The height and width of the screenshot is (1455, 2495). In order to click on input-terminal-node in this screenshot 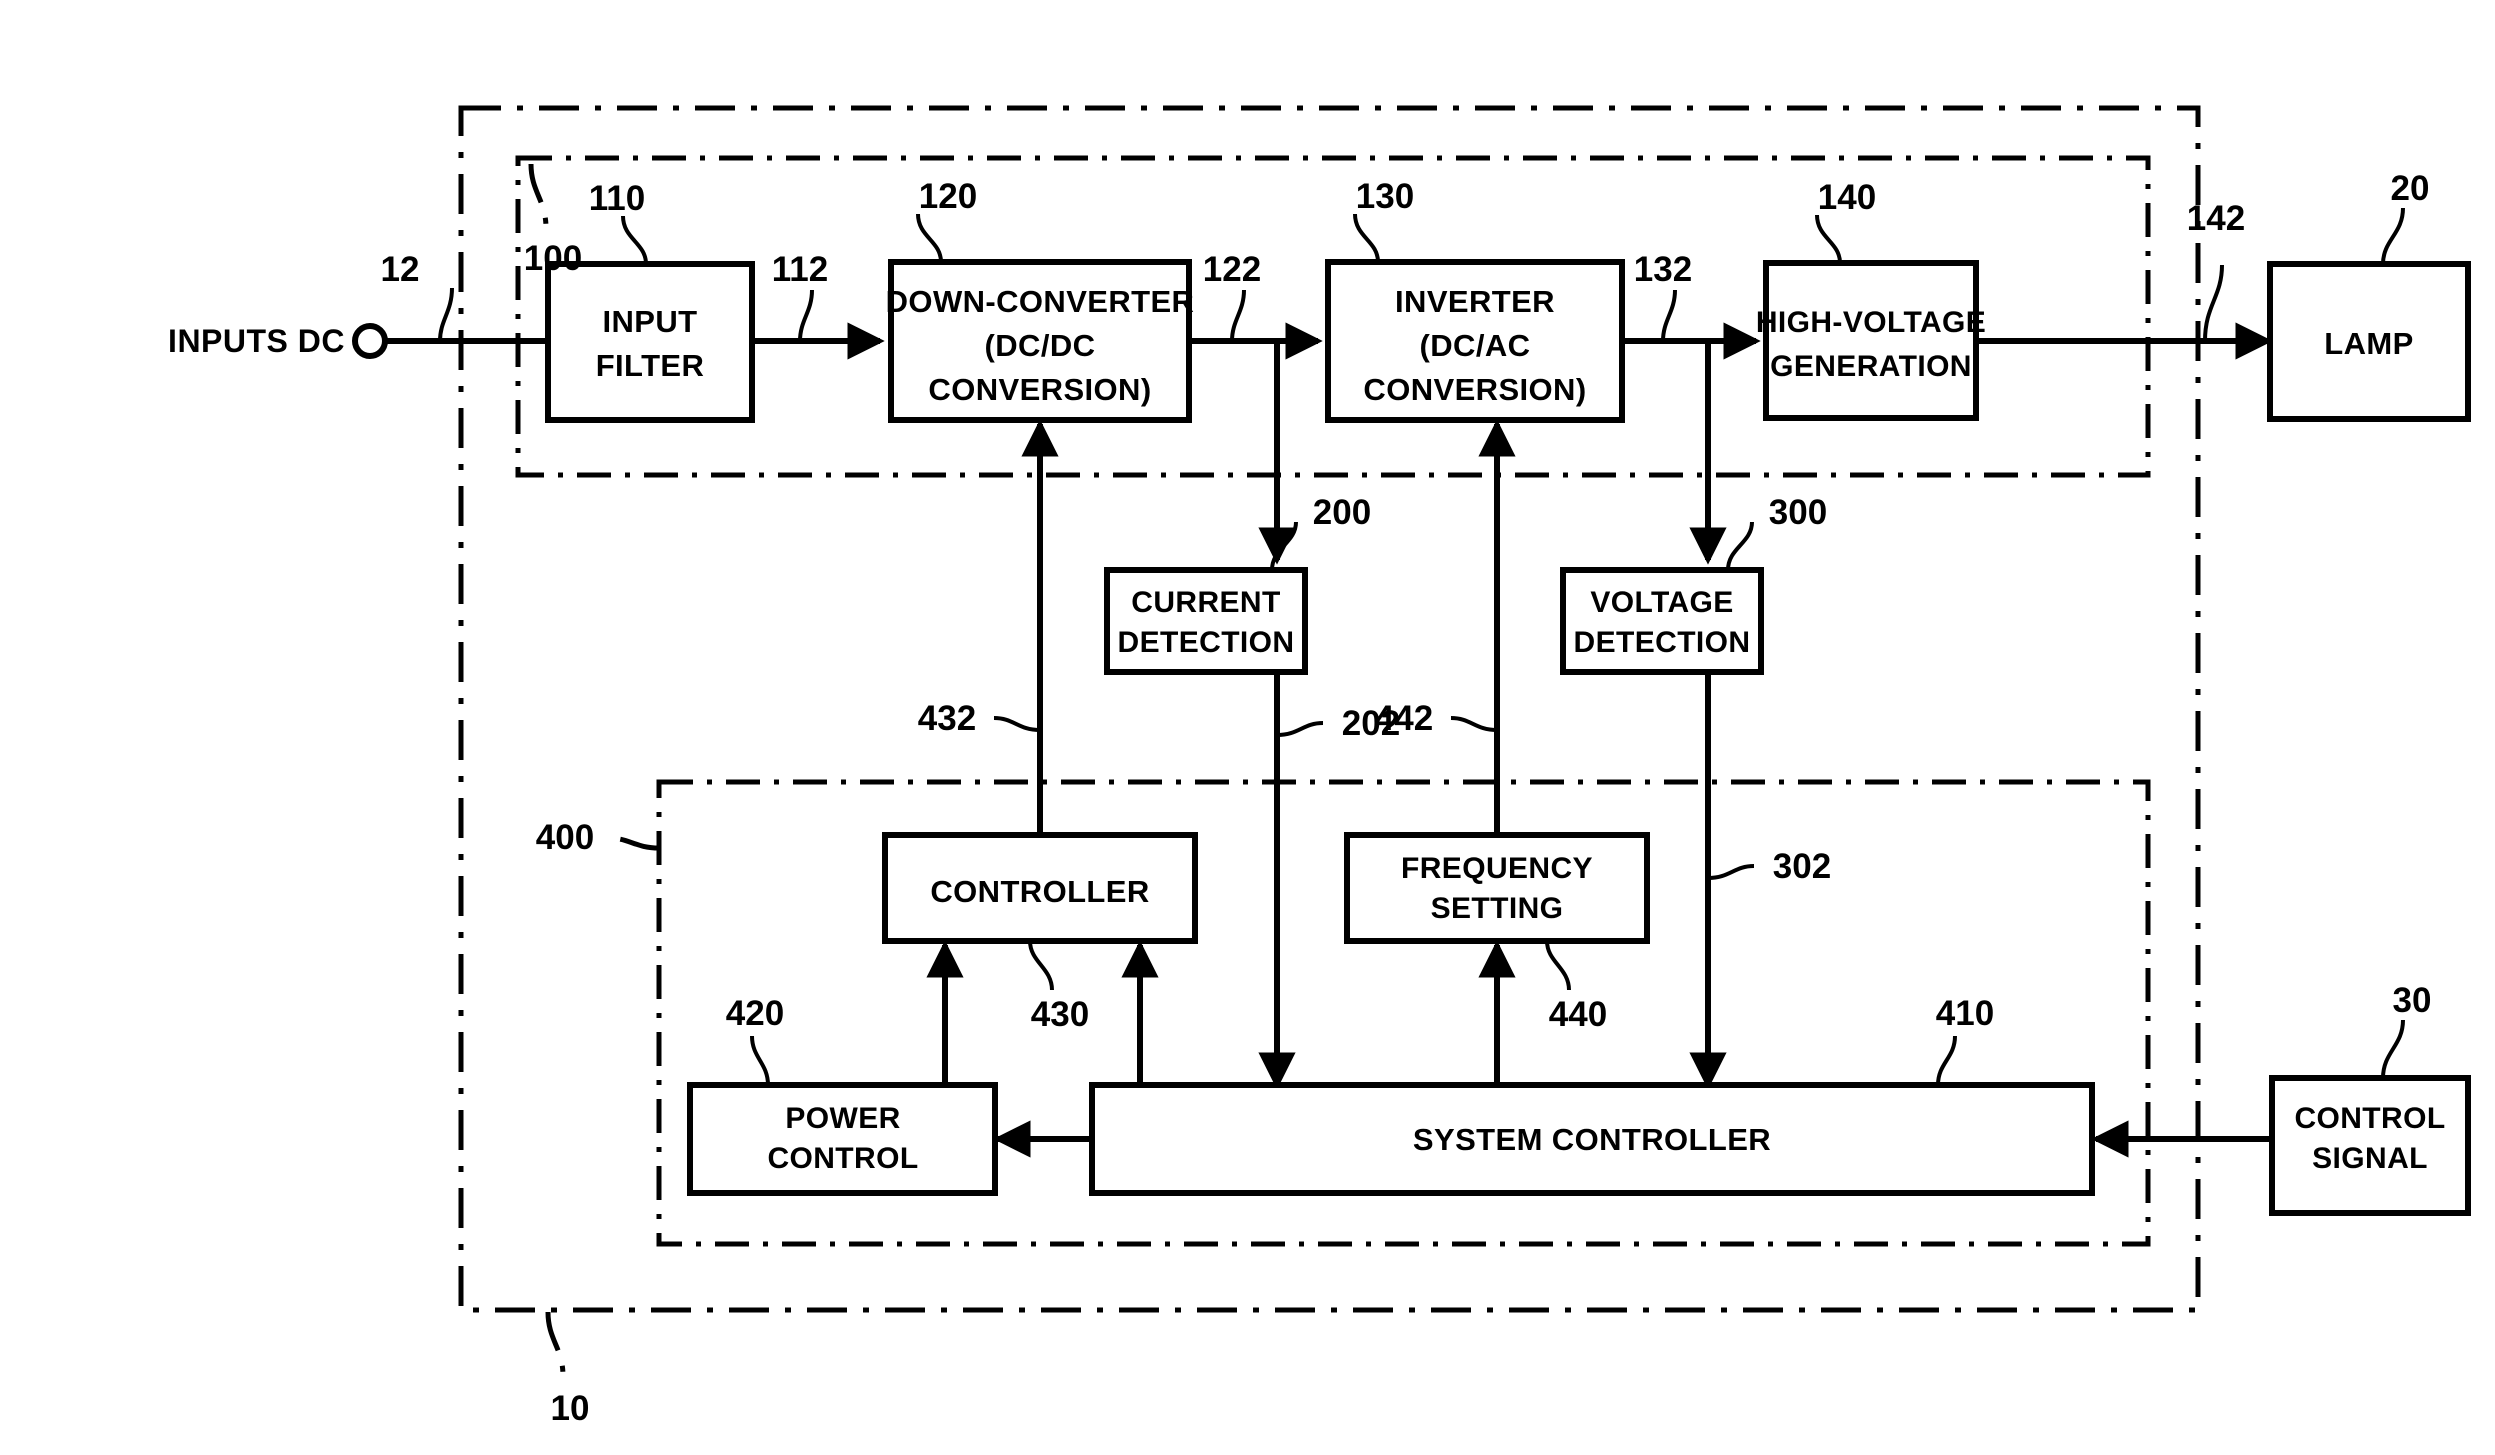, I will do `click(370, 341)`.